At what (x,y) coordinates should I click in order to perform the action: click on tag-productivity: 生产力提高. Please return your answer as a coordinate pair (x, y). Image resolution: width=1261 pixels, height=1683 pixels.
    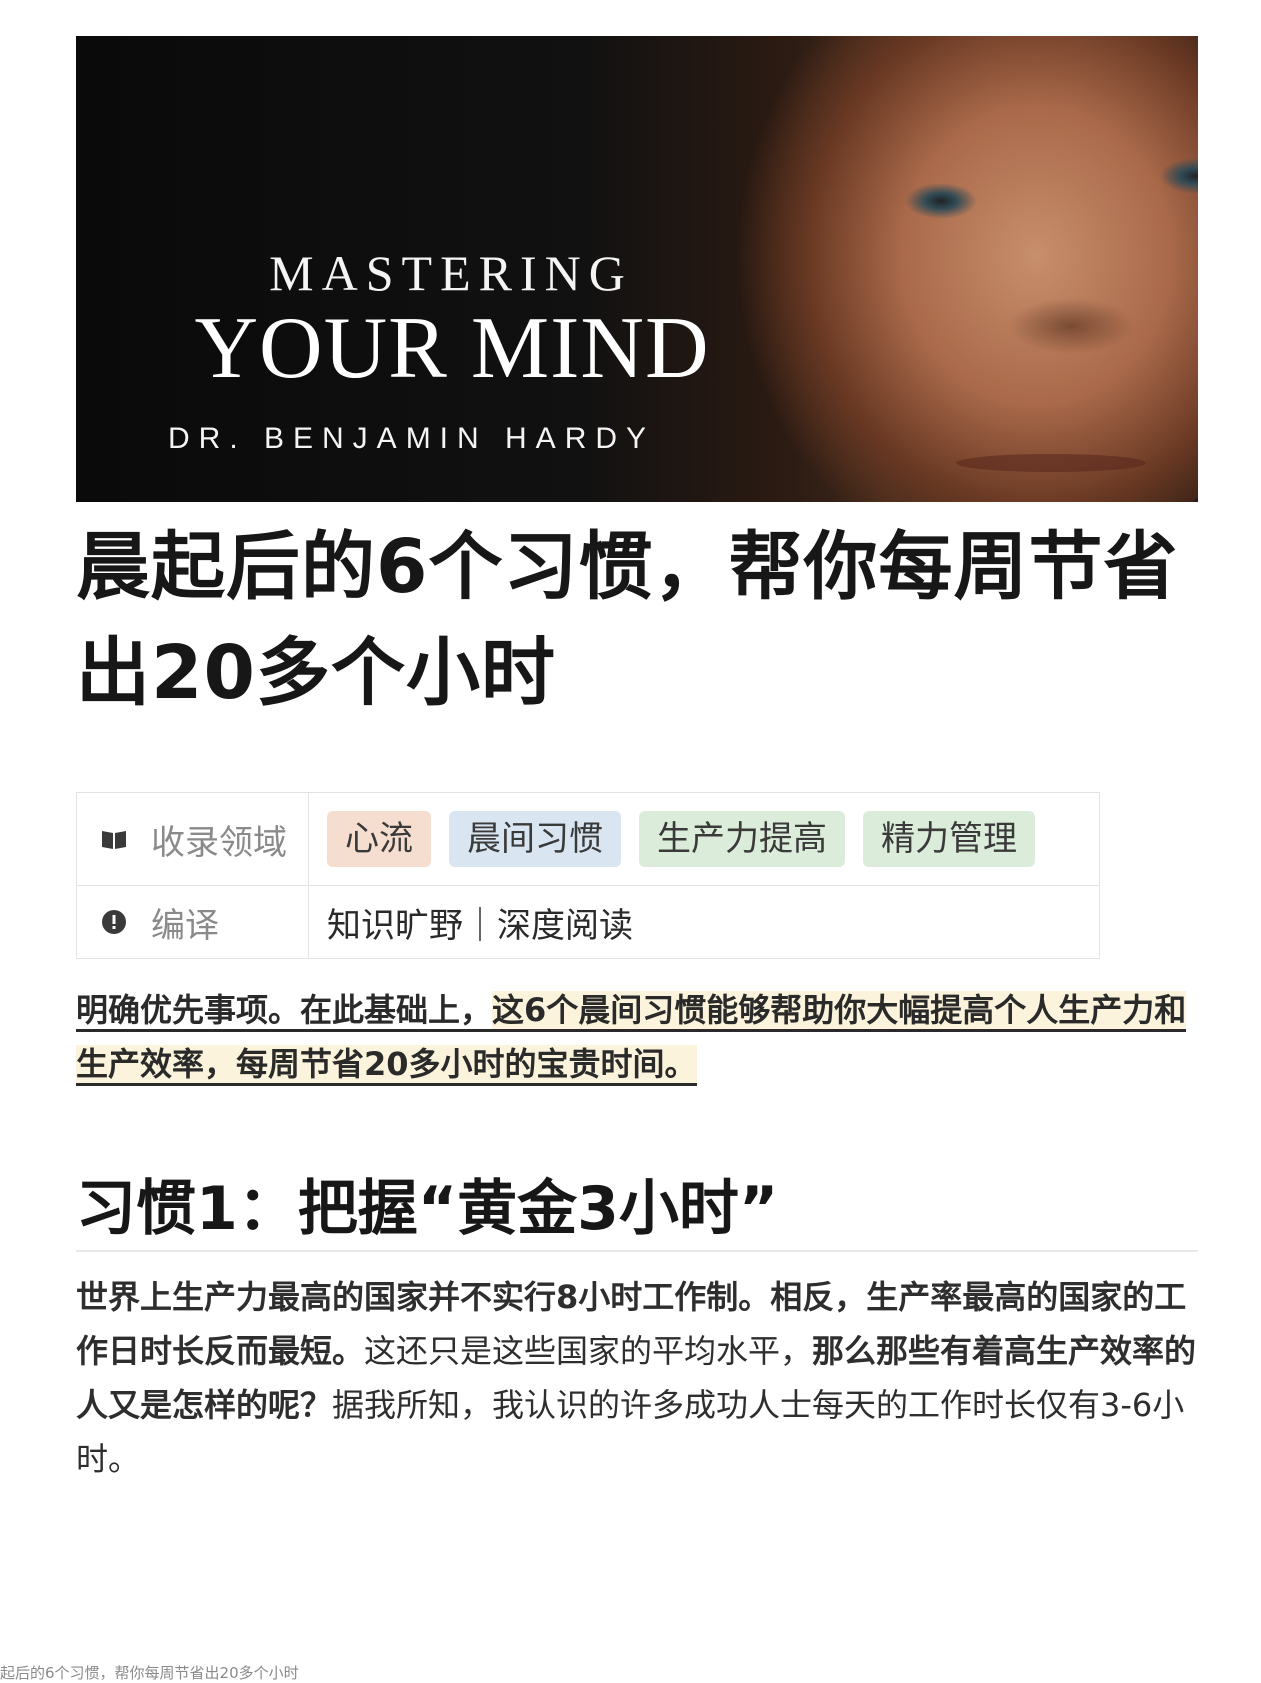
    Looking at the image, I should click on (742, 839).